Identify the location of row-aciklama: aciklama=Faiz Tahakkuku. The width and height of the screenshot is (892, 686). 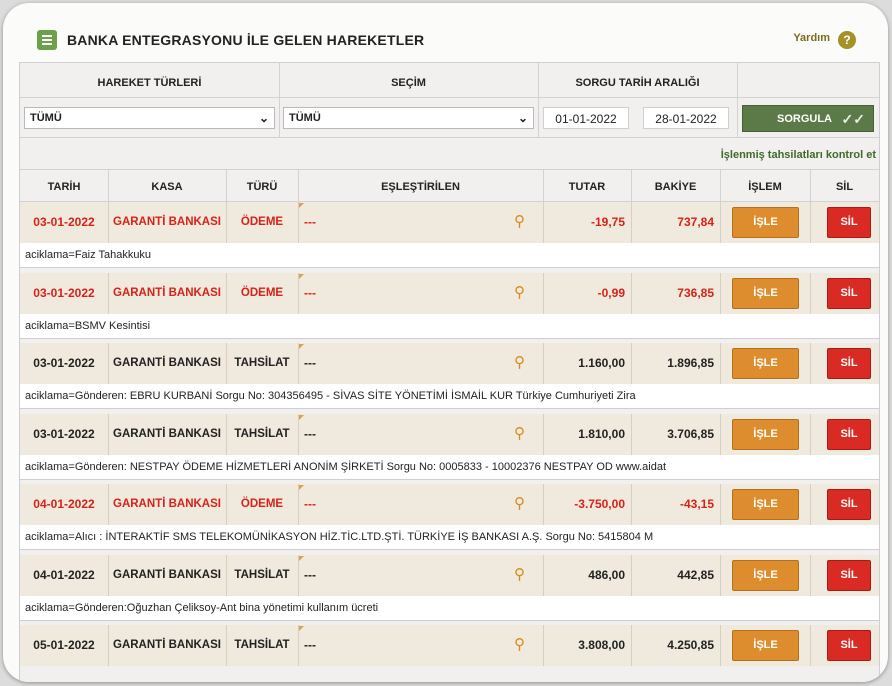
(449, 255).